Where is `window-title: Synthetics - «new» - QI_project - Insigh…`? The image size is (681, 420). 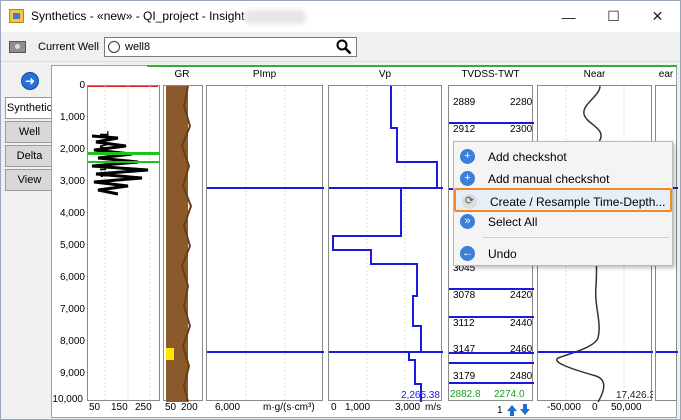 window-title: Synthetics - «new» - QI_project - Insigh… is located at coordinates (138, 16).